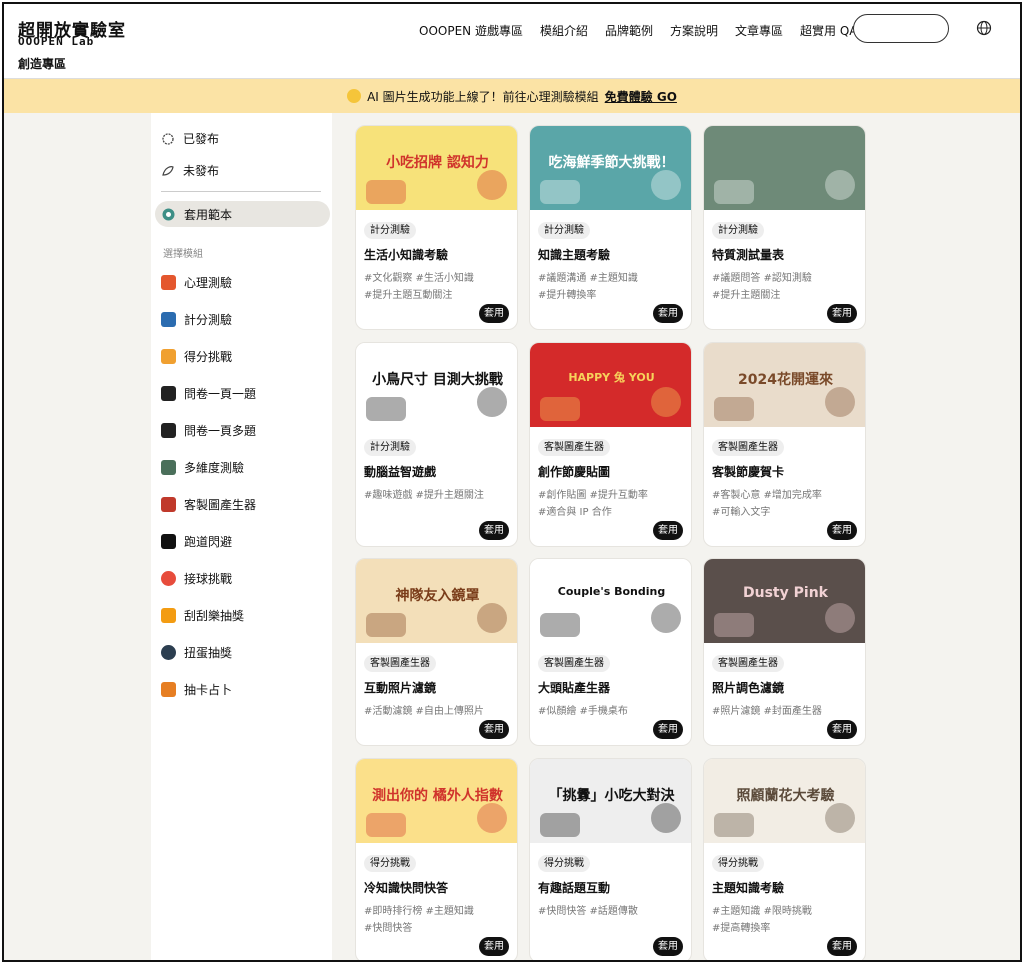 This screenshot has height=964, width=1024. What do you see at coordinates (784, 168) in the screenshot?
I see `template-thumbnail` at bounding box center [784, 168].